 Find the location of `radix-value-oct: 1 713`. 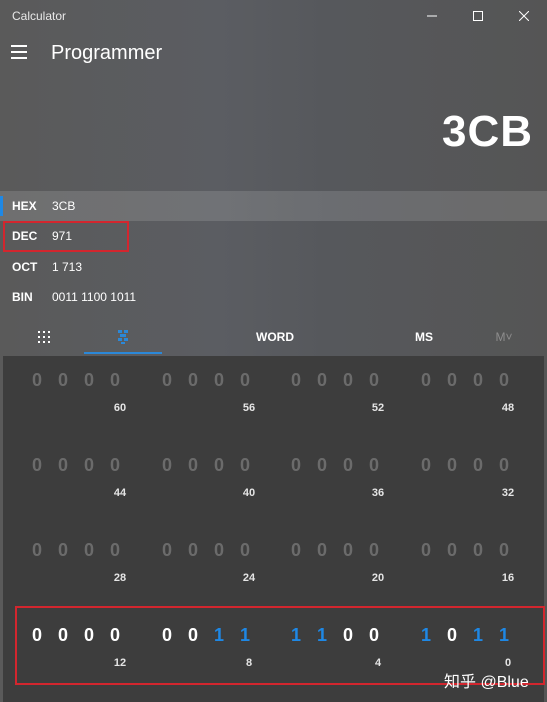

radix-value-oct: 1 713 is located at coordinates (67, 267).